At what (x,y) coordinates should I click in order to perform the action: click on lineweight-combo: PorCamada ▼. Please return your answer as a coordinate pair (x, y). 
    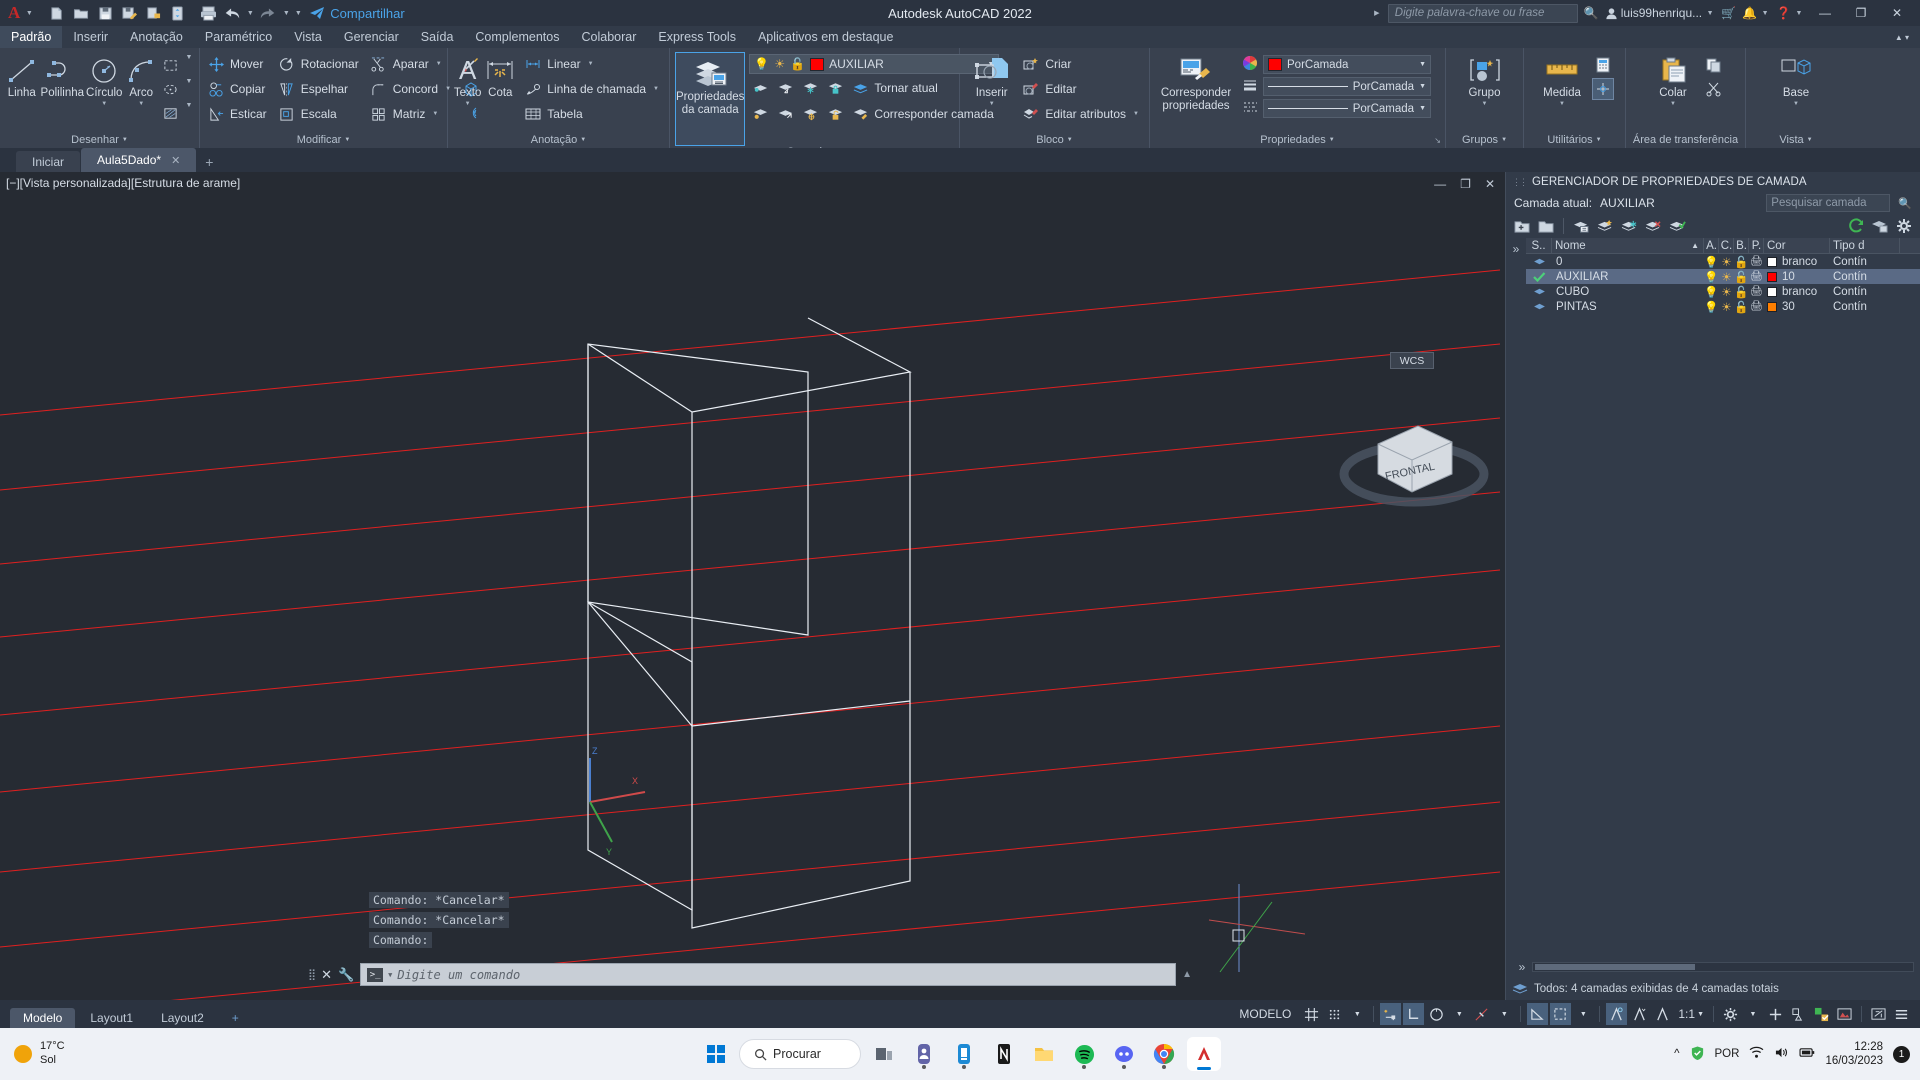
    Looking at the image, I should click on (1347, 86).